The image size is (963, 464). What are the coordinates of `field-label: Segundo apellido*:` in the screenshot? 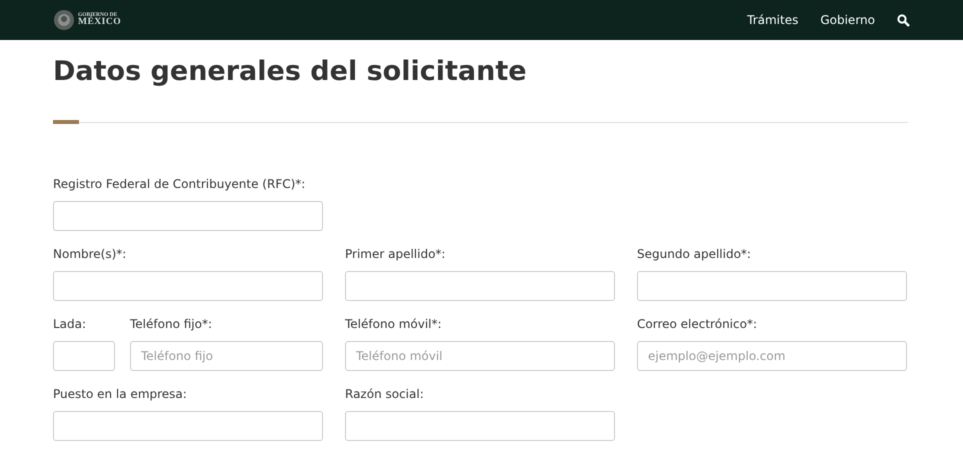 It's located at (694, 254).